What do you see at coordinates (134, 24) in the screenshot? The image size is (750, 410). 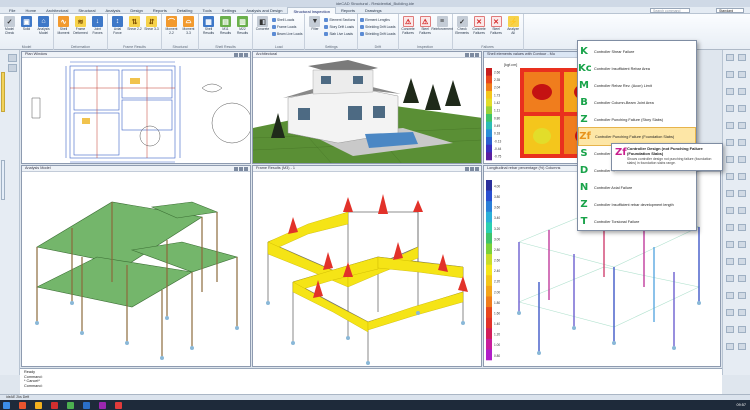 I see `shear-2-2-button: ⇅ Shear 2-2` at bounding box center [134, 24].